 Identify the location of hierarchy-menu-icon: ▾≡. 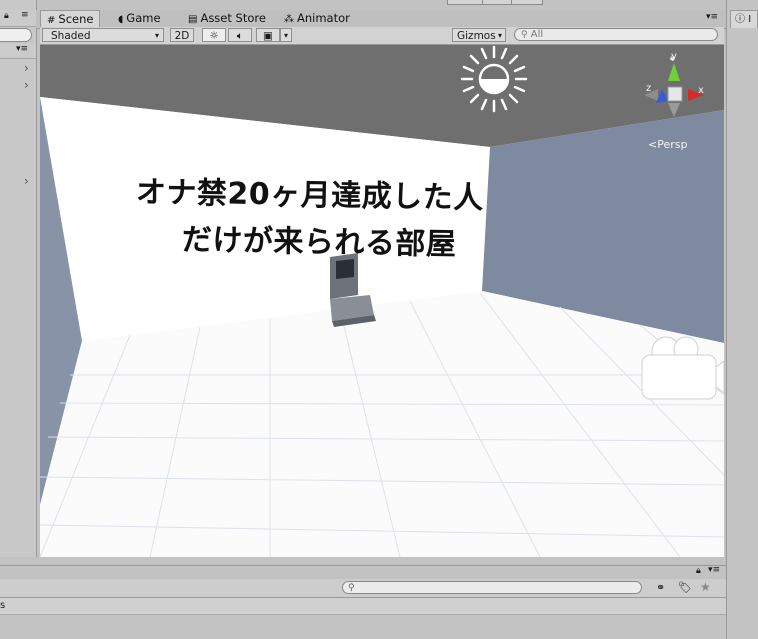
(22, 49).